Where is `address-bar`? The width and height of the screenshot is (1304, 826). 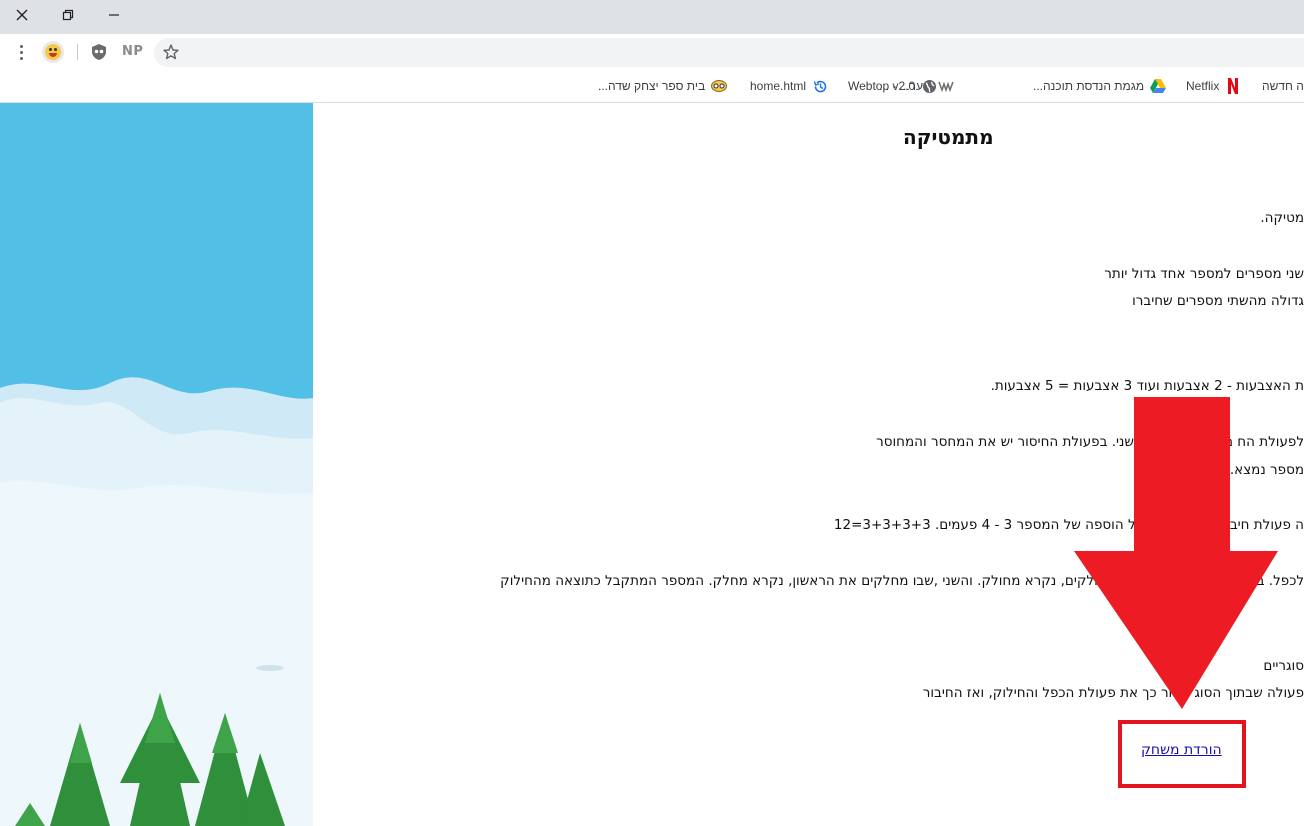
address-bar is located at coordinates (729, 52).